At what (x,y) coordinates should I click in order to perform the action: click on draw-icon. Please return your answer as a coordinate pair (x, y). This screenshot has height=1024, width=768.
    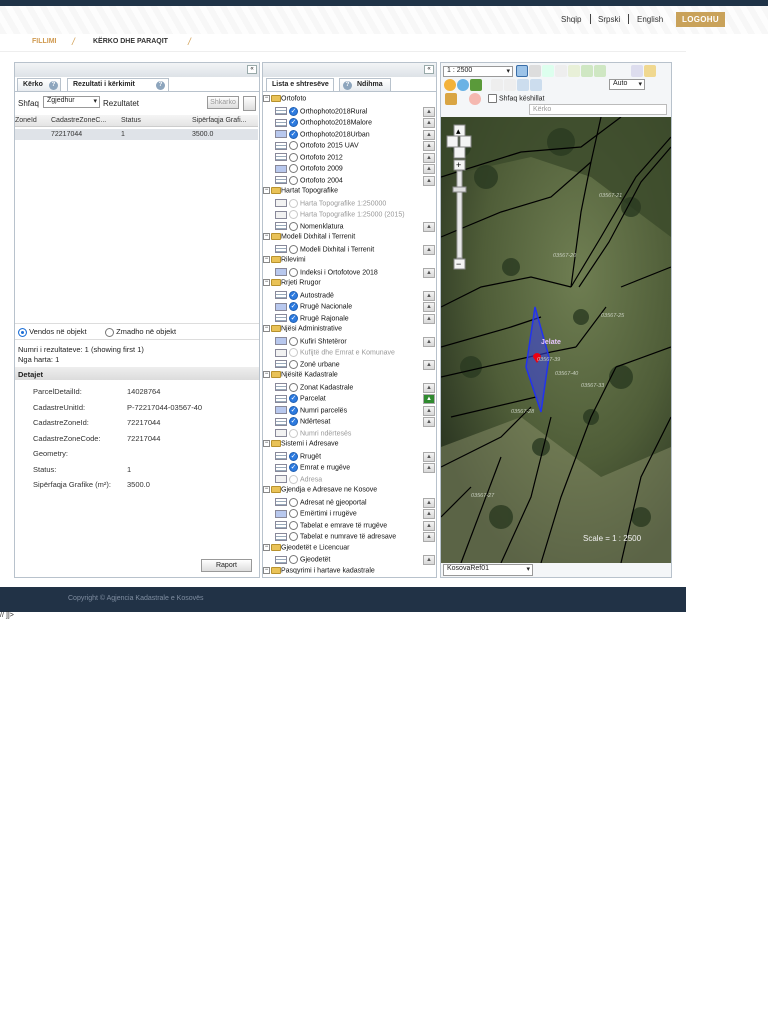
    Looking at the image, I should click on (451, 99).